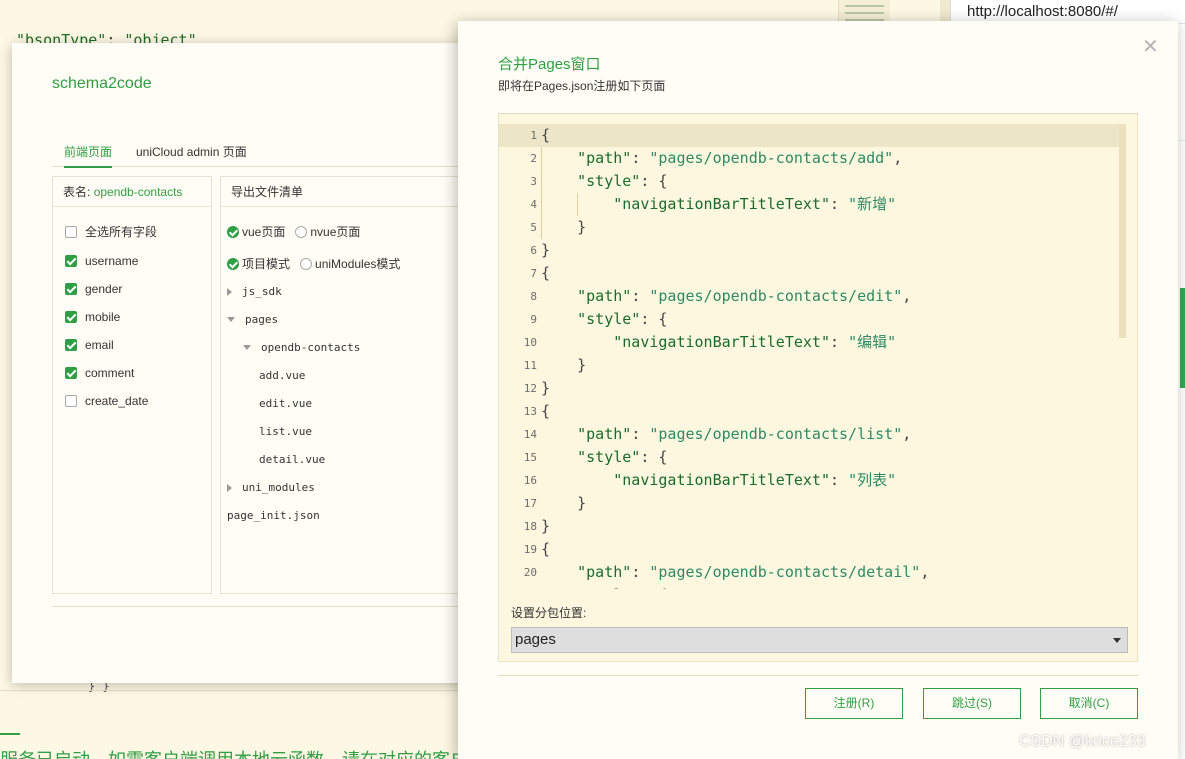  Describe the element at coordinates (132, 192) in the screenshot. I see `table-name-header: 表名: opendb-contacts` at that location.